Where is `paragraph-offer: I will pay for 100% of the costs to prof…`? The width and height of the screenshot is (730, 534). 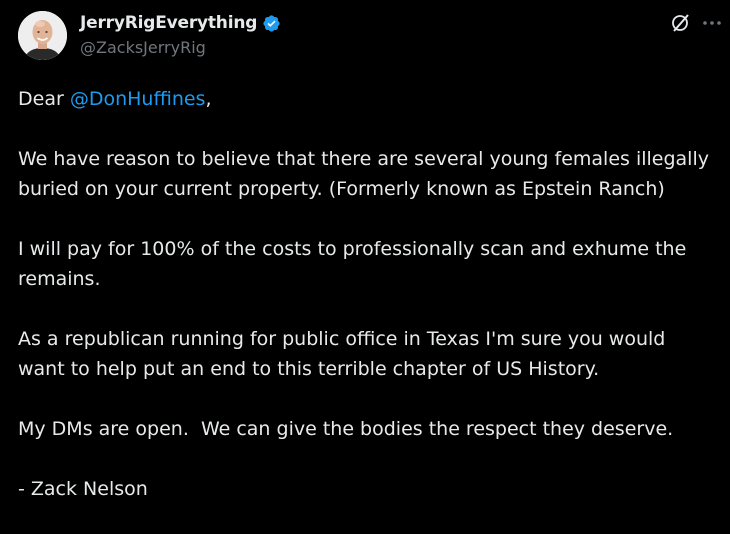 paragraph-offer: I will pay for 100% of the costs to prof… is located at coordinates (352, 264).